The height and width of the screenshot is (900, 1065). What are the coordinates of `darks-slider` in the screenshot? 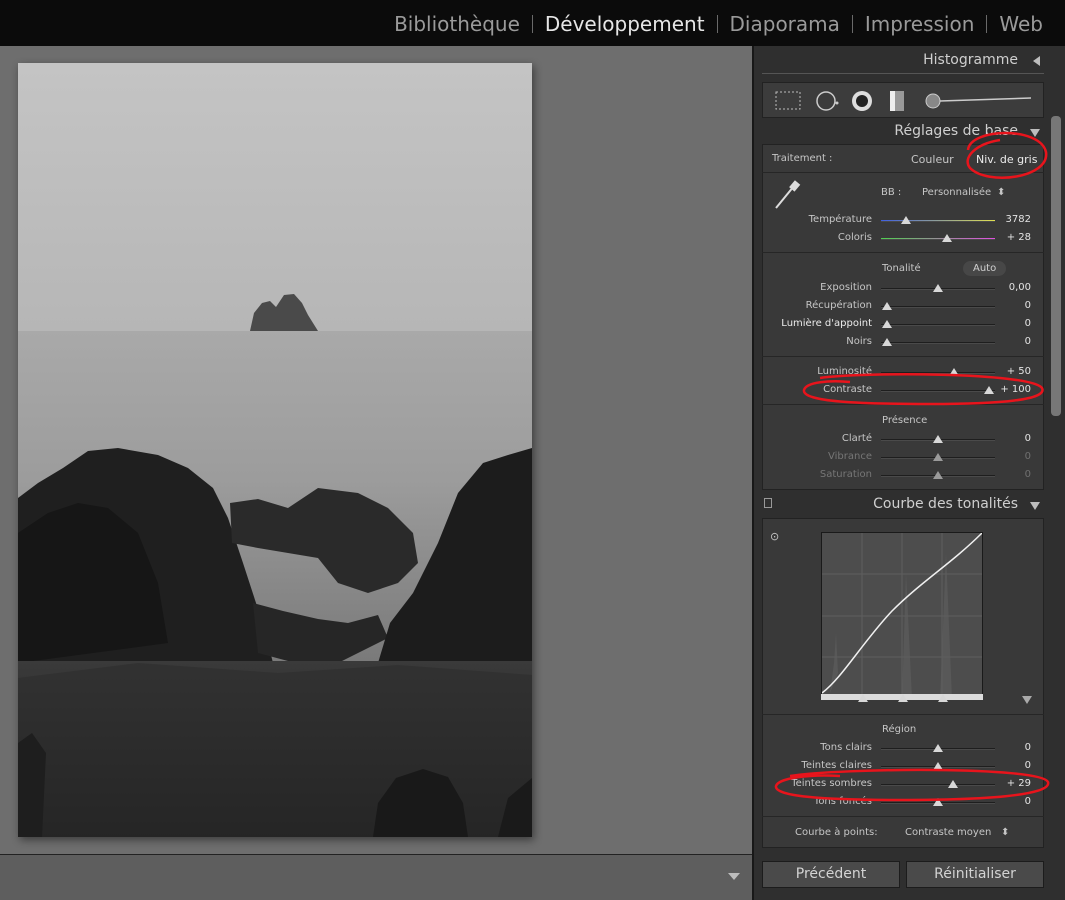 It's located at (938, 785).